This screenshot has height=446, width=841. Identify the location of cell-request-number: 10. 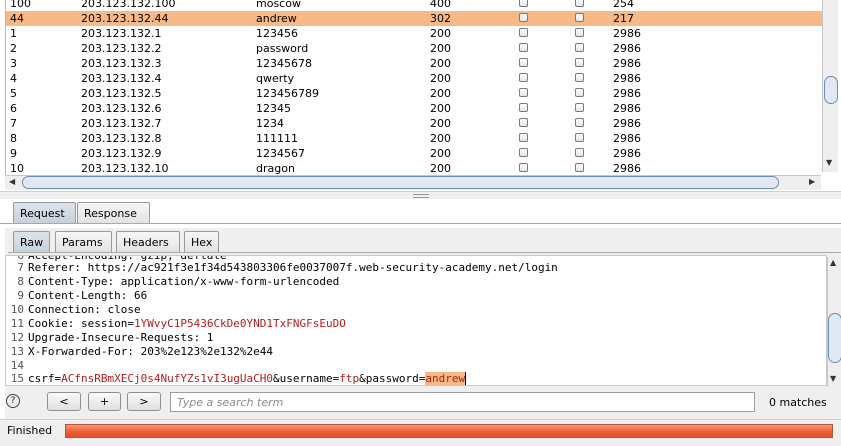
(17, 168).